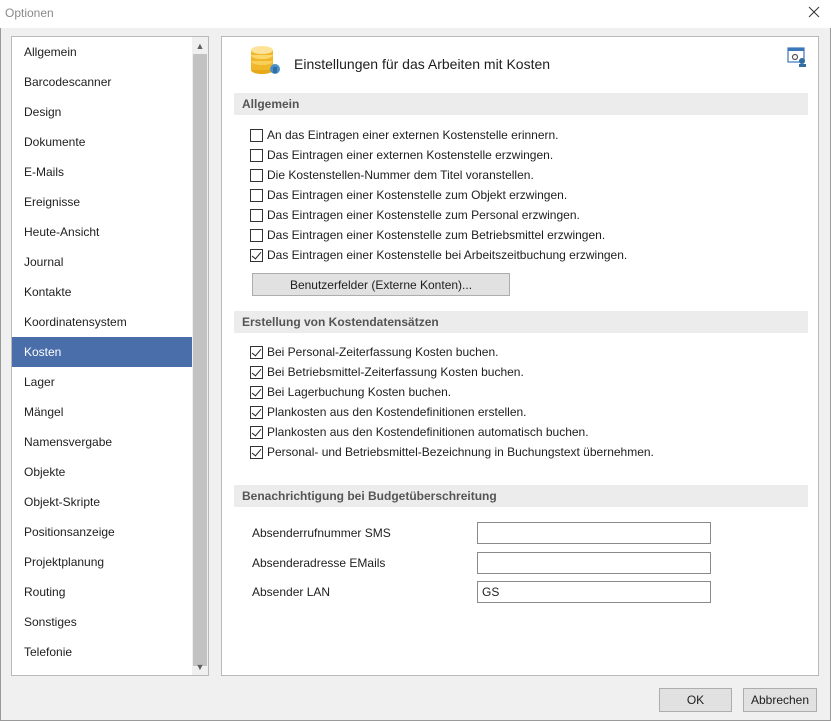 The height and width of the screenshot is (721, 831). I want to click on window-title: Optionen, so click(29, 13).